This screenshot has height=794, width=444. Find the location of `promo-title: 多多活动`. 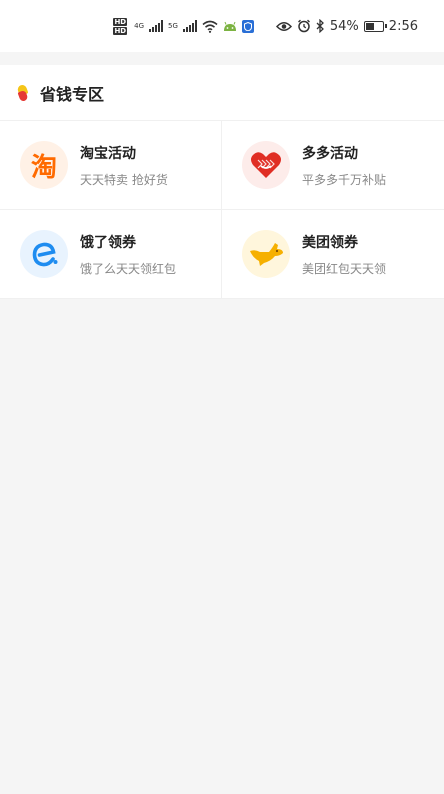

promo-title: 多多活动 is located at coordinates (330, 153).